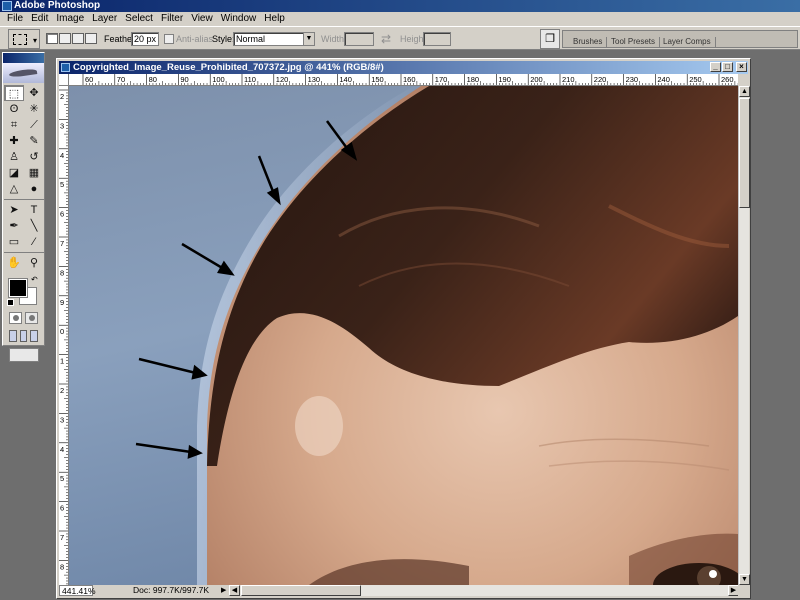  What do you see at coordinates (171, 590) in the screenshot?
I see `document-size-info: Doc: 997.7K/997.7K` at bounding box center [171, 590].